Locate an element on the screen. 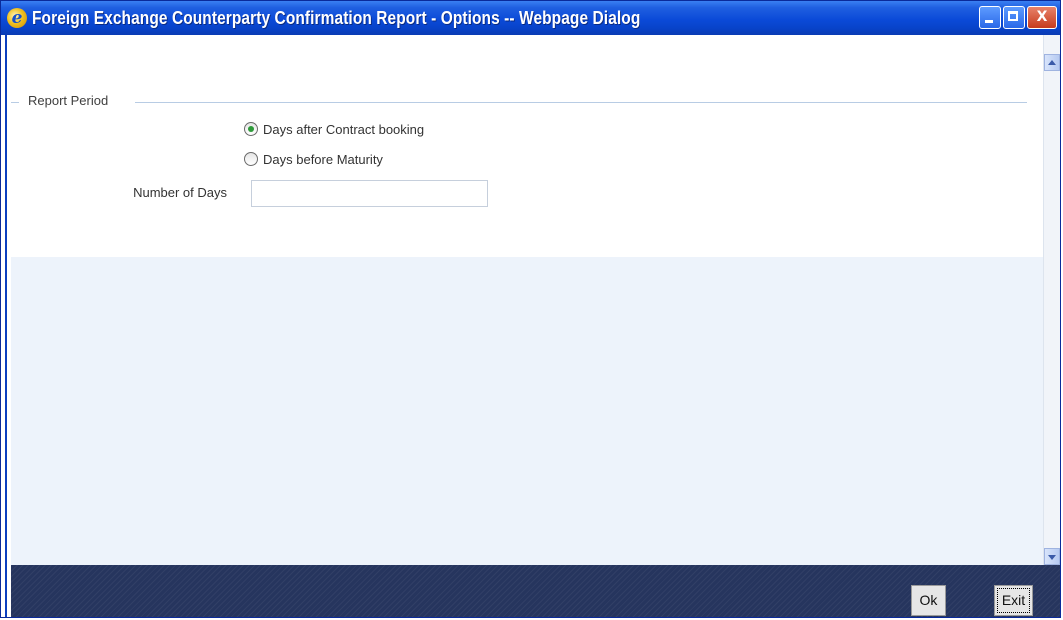  ie-icon: e is located at coordinates (17, 18).